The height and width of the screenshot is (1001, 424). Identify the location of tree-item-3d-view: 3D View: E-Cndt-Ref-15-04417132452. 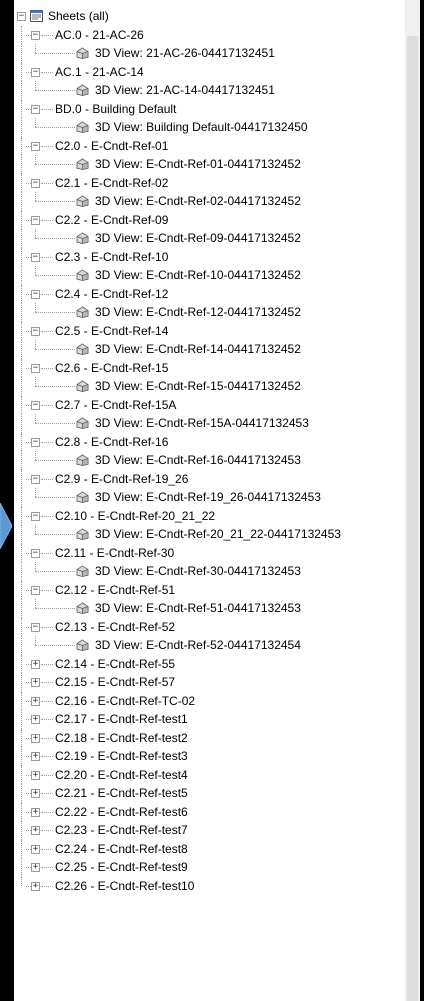
(209, 386).